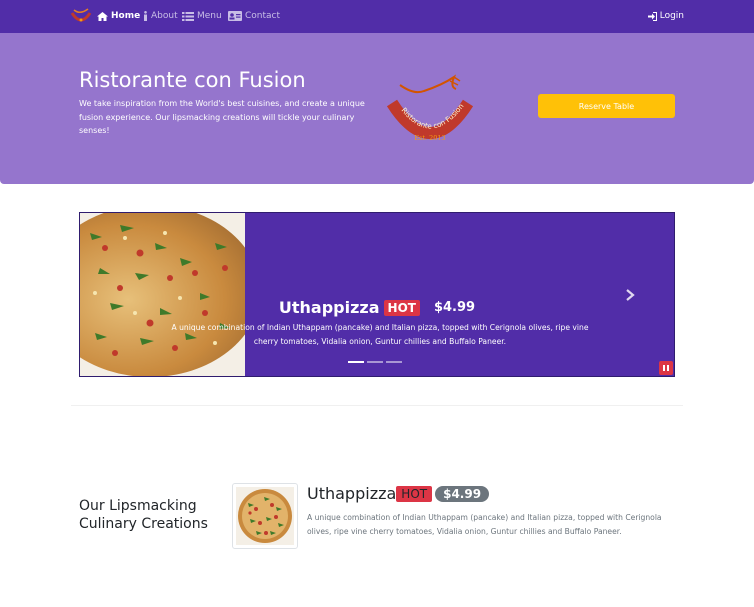 This screenshot has height=607, width=754. What do you see at coordinates (263, 16) in the screenshot?
I see `nav-contact-label: Contact` at bounding box center [263, 16].